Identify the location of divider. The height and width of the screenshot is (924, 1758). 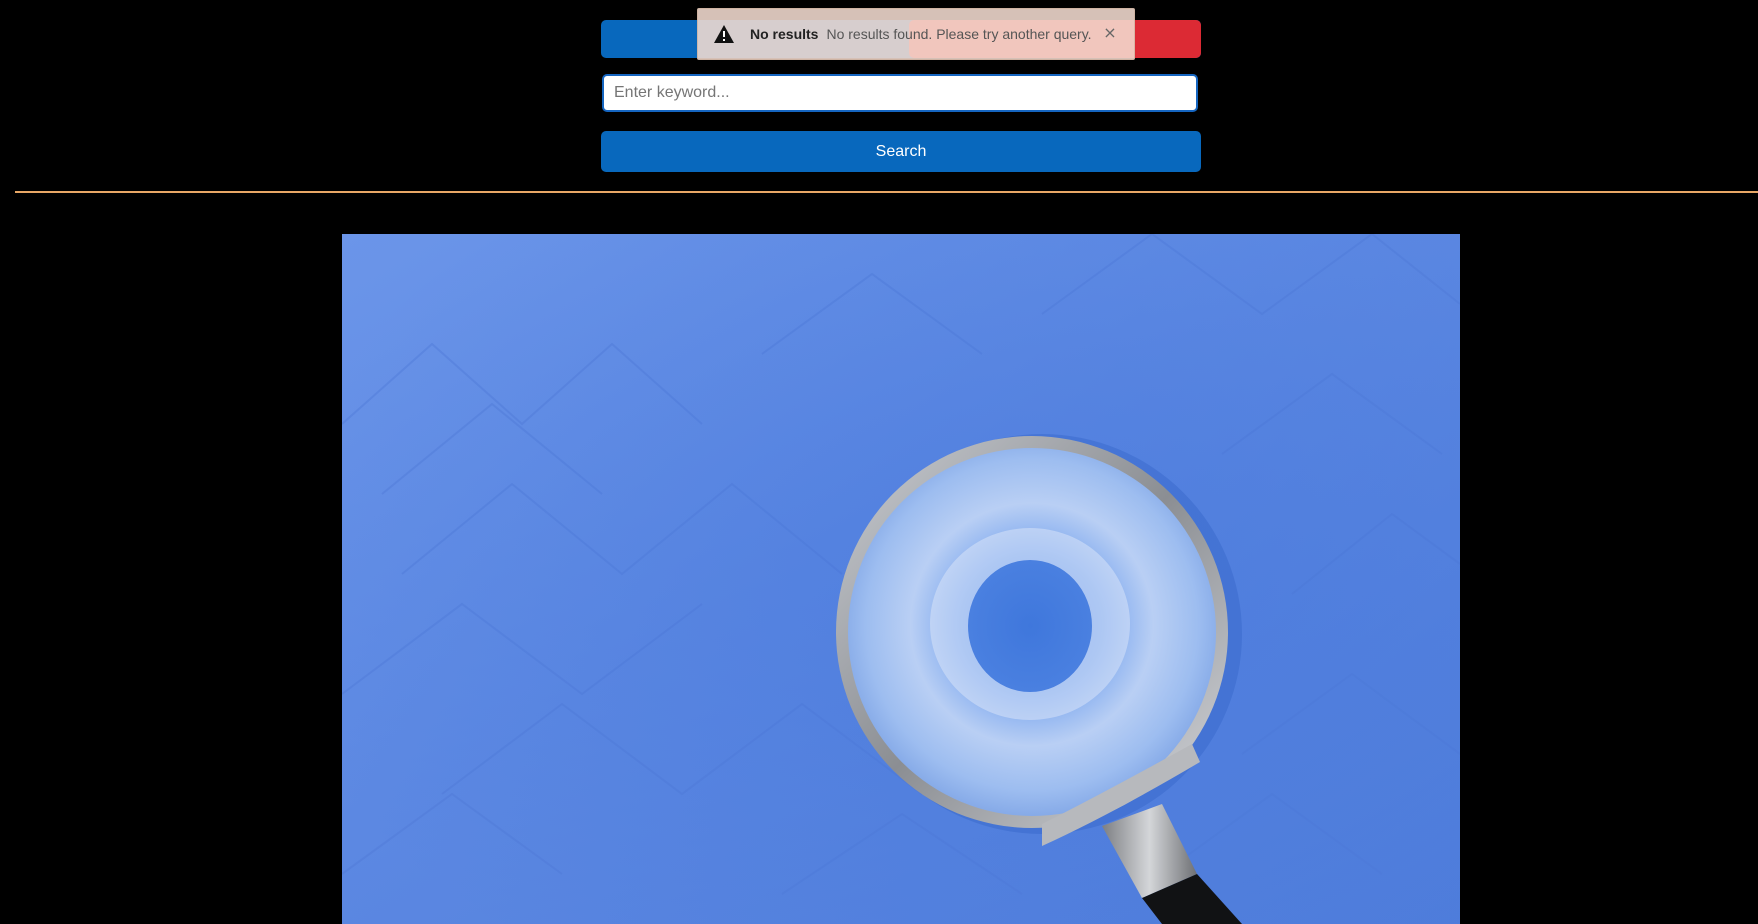
(886, 192).